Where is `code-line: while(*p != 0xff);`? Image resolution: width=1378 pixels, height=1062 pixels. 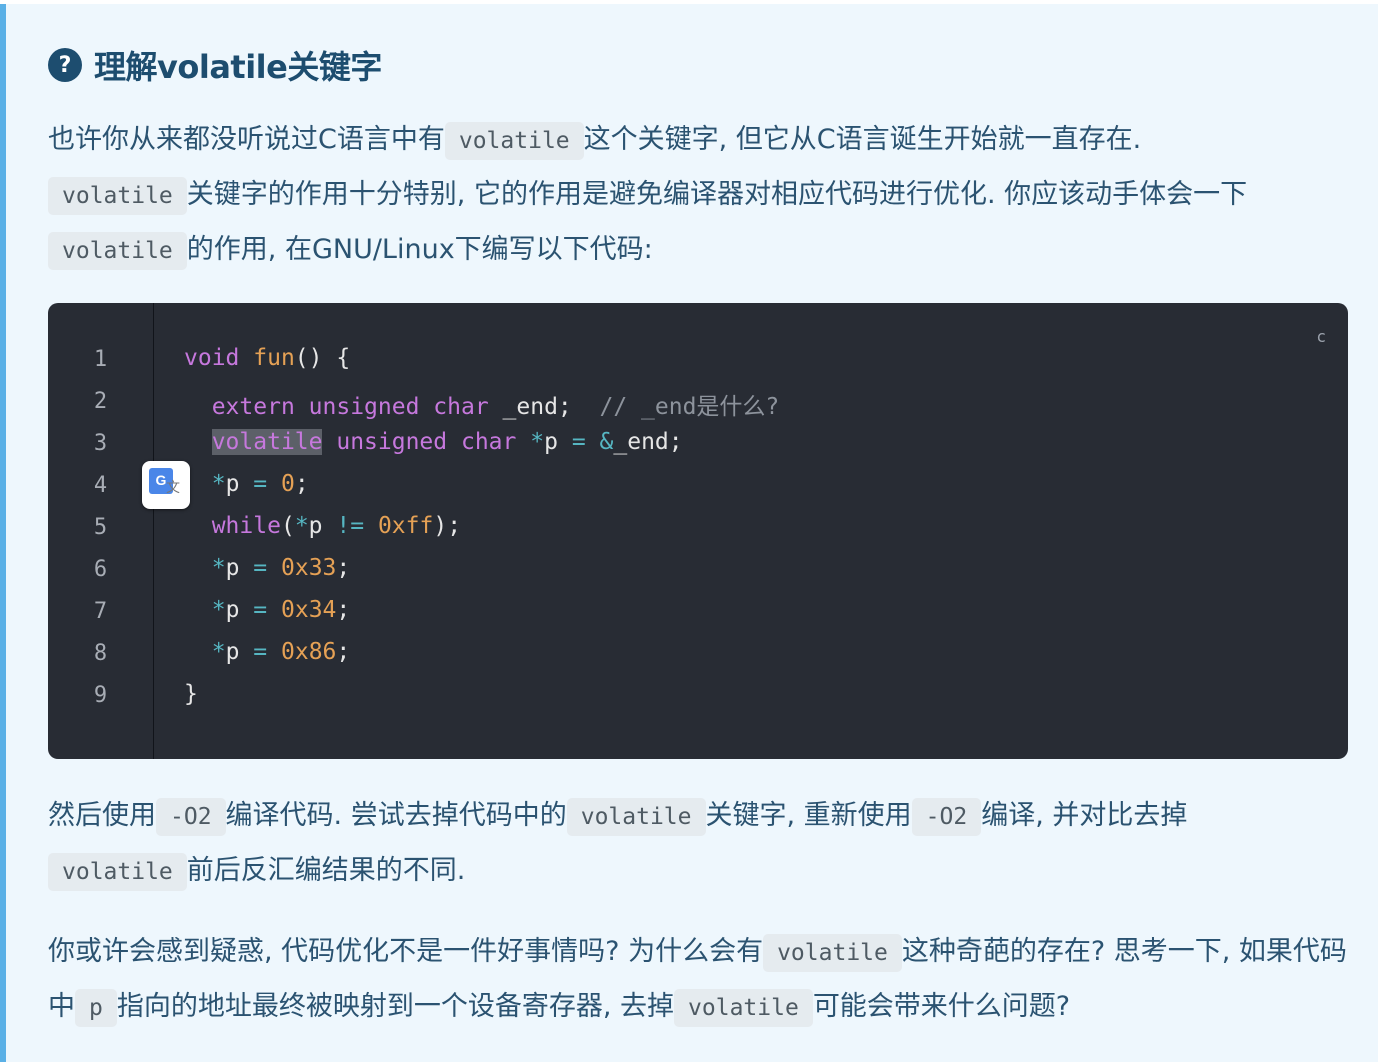 code-line: while(*p != 0xff); is located at coordinates (336, 526).